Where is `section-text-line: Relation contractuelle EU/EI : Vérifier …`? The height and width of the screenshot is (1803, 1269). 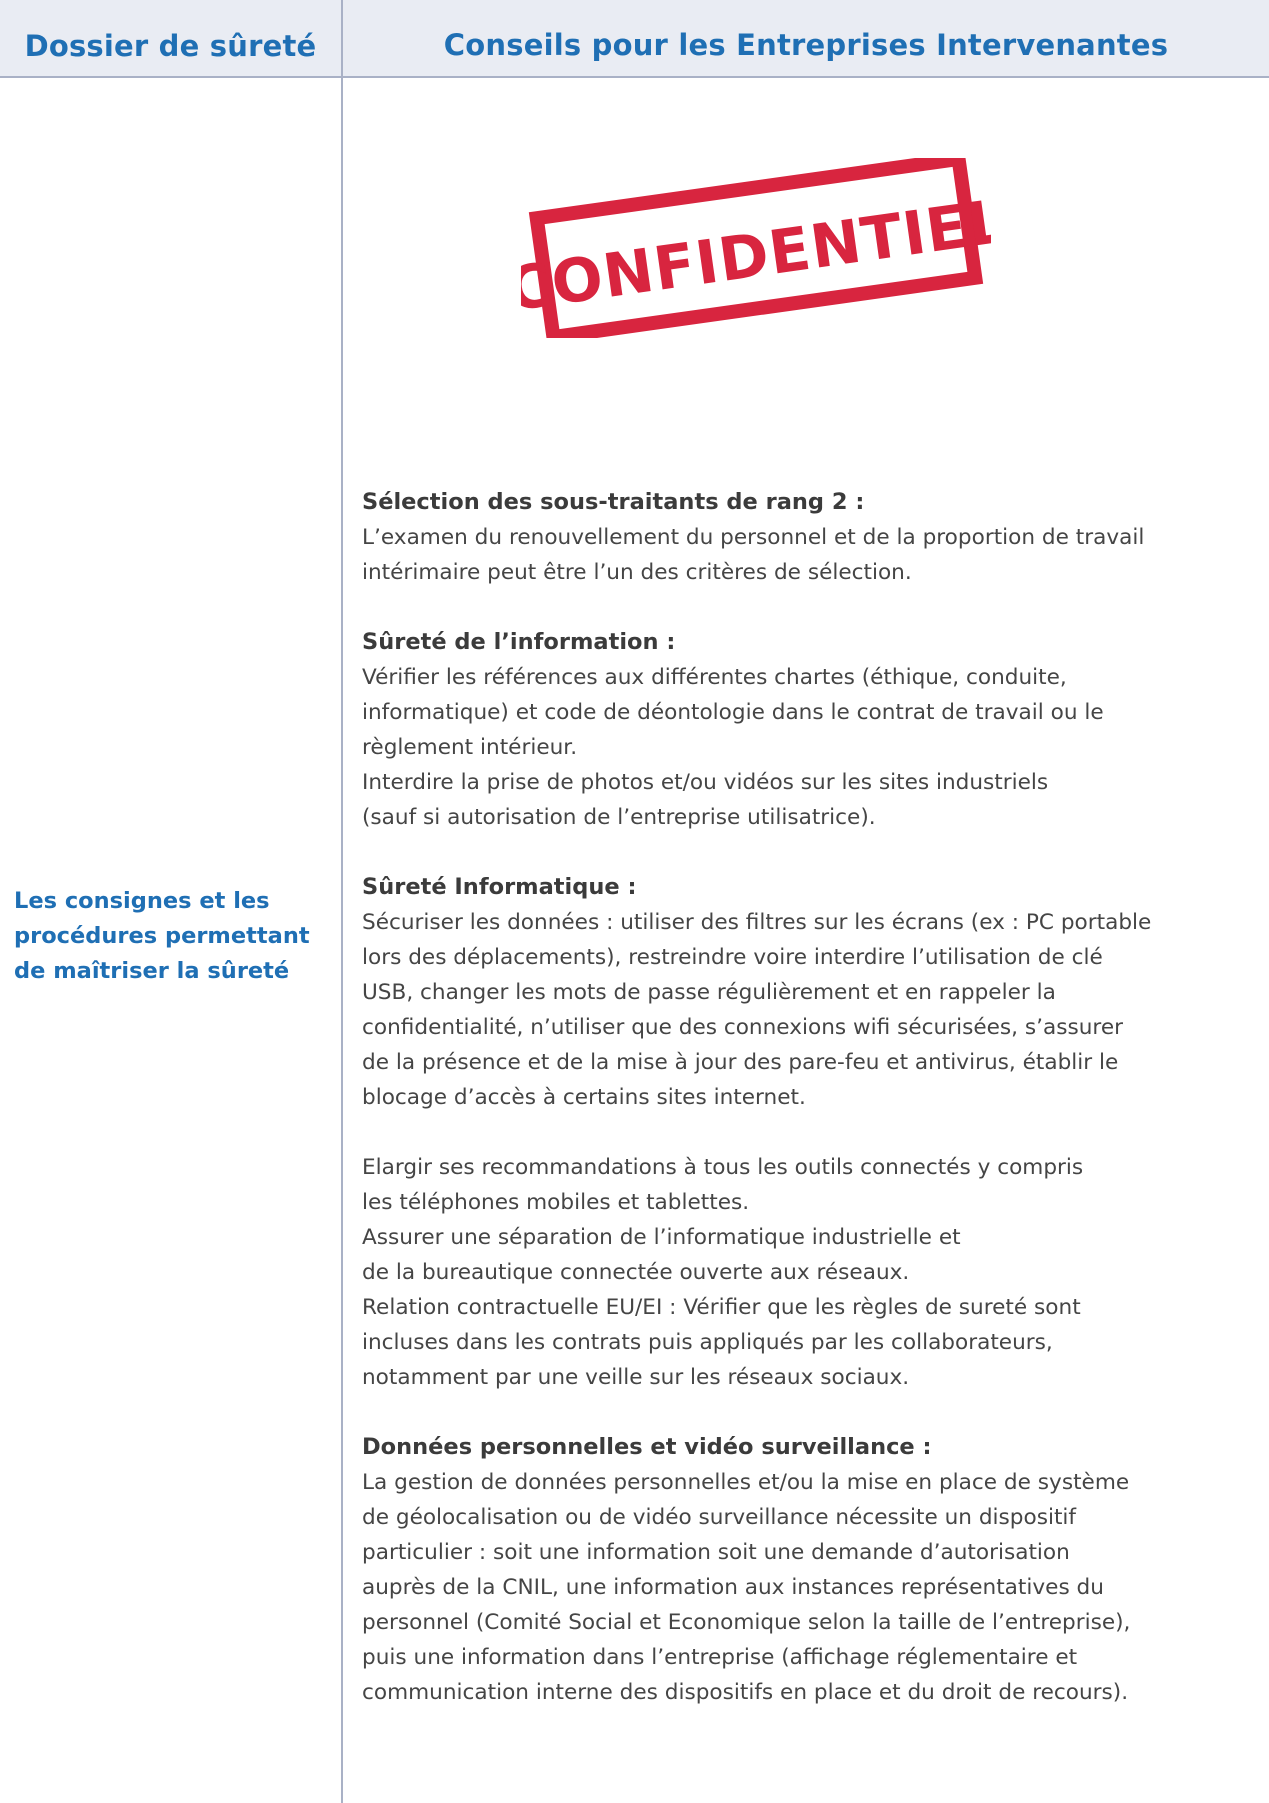
section-text-line: Relation contractuelle EU/EI : Vérifier … is located at coordinates (721, 1307).